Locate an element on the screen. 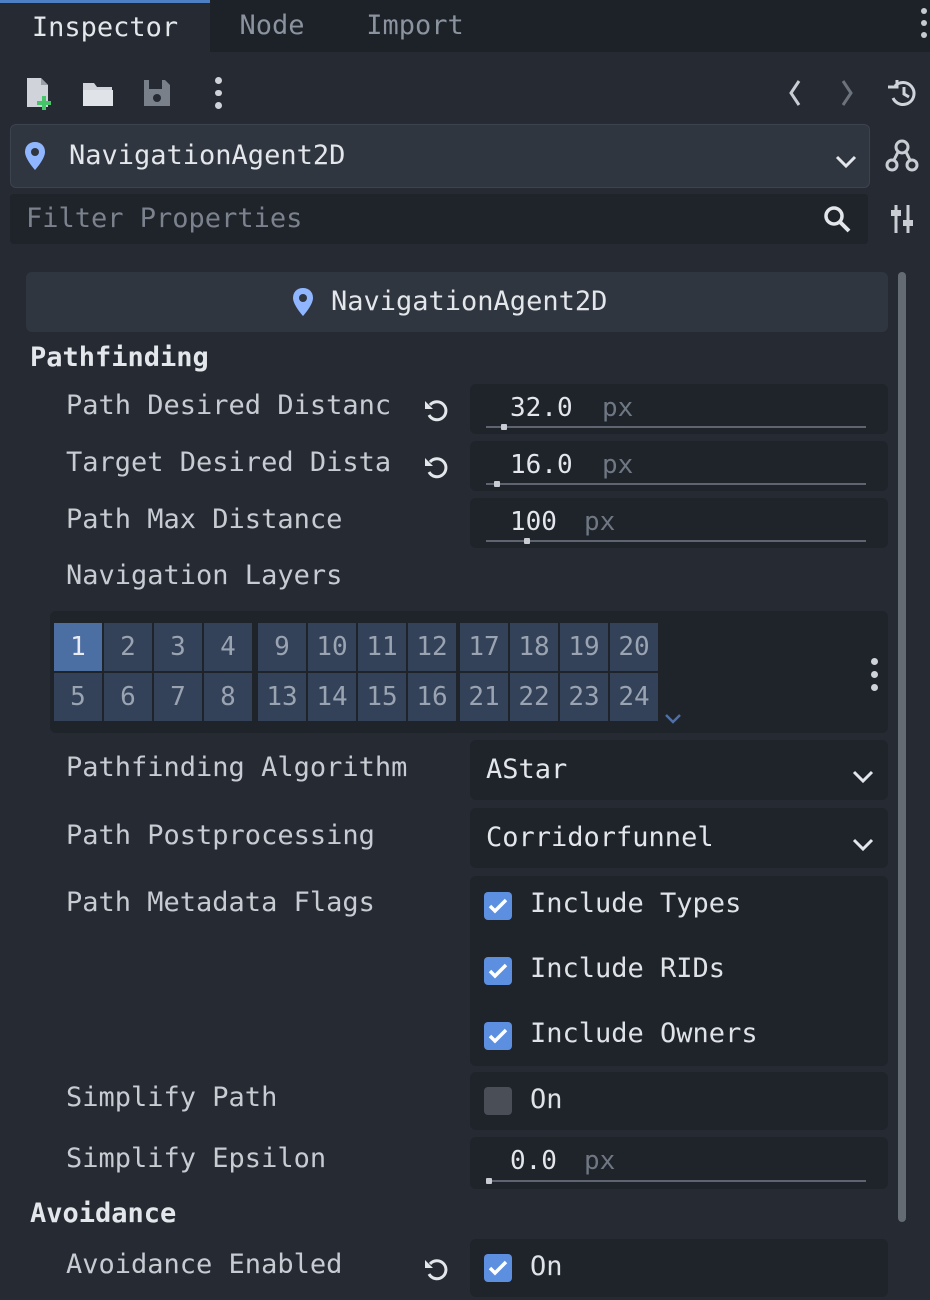  layer-cell: 18 is located at coordinates (534, 647).